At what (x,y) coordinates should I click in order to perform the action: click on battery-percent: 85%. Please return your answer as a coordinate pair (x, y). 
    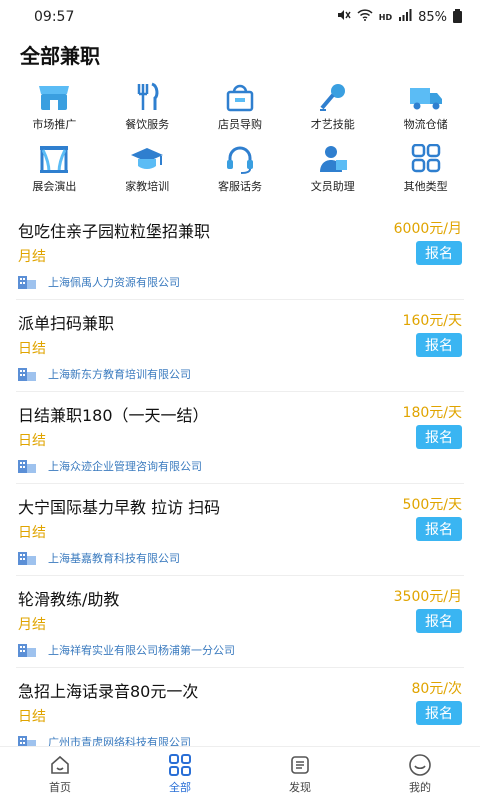
    Looking at the image, I should click on (432, 17).